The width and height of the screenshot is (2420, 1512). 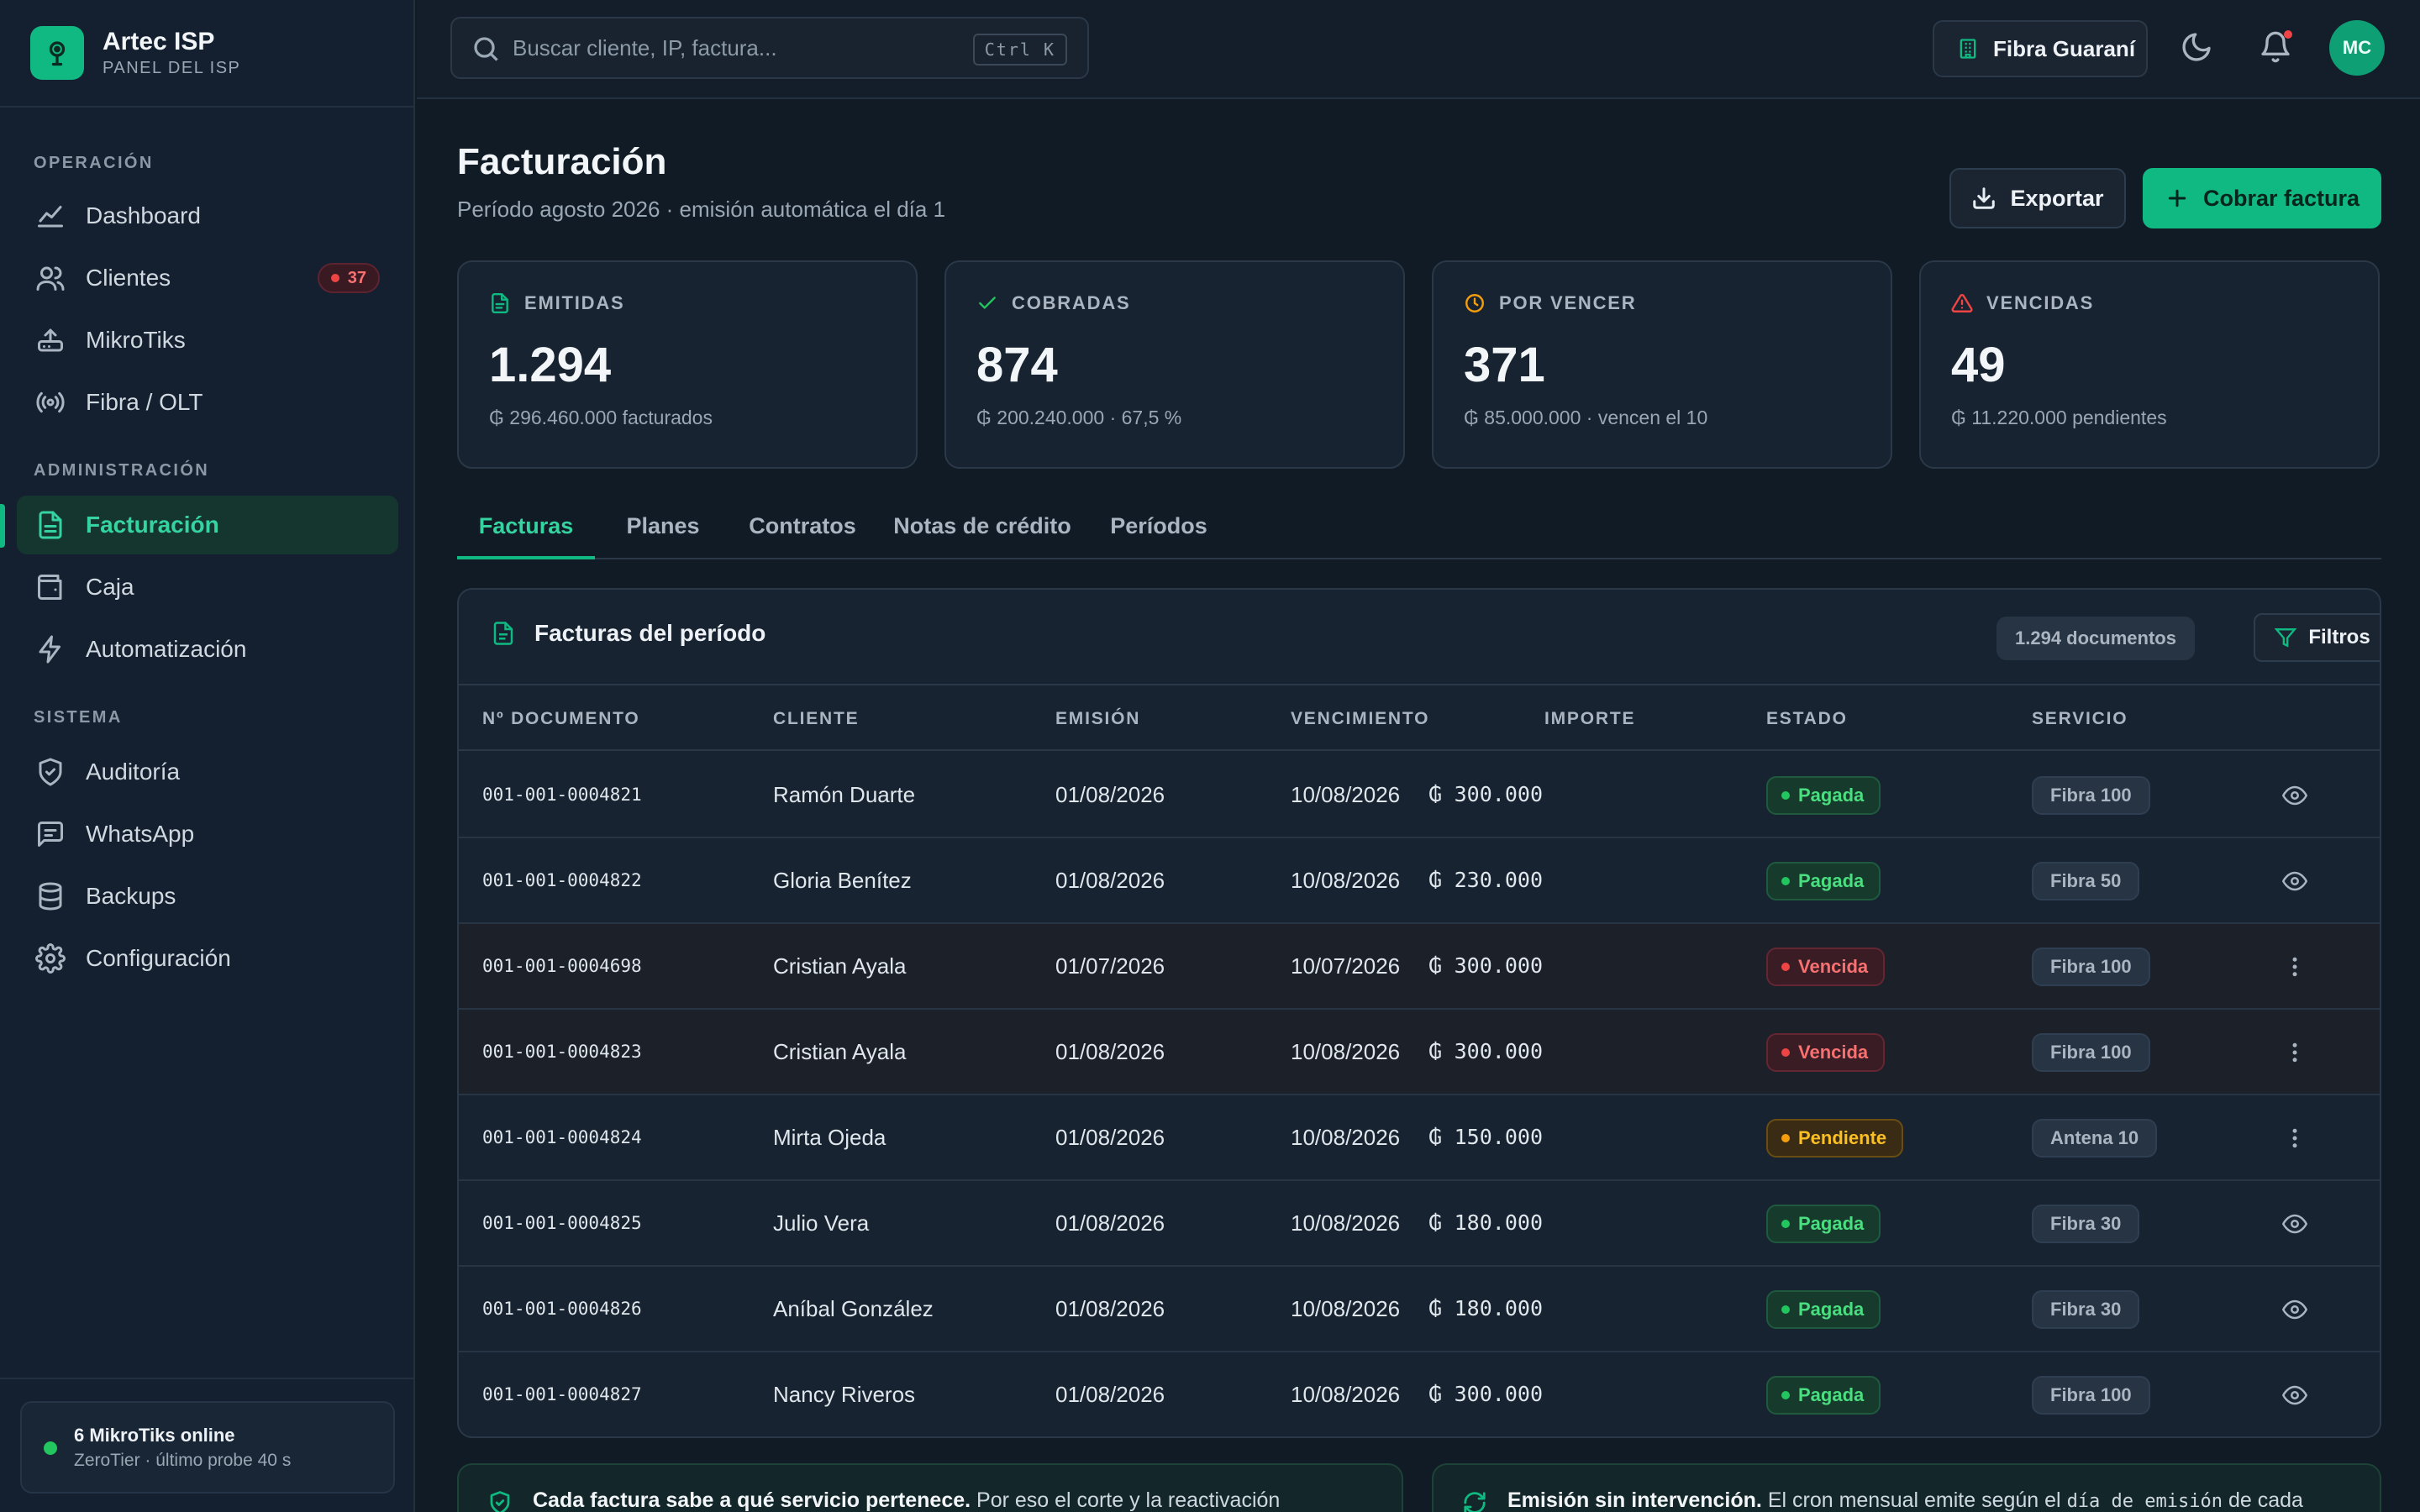 What do you see at coordinates (821, 1223) in the screenshot?
I see `client-name: Julio Vera` at bounding box center [821, 1223].